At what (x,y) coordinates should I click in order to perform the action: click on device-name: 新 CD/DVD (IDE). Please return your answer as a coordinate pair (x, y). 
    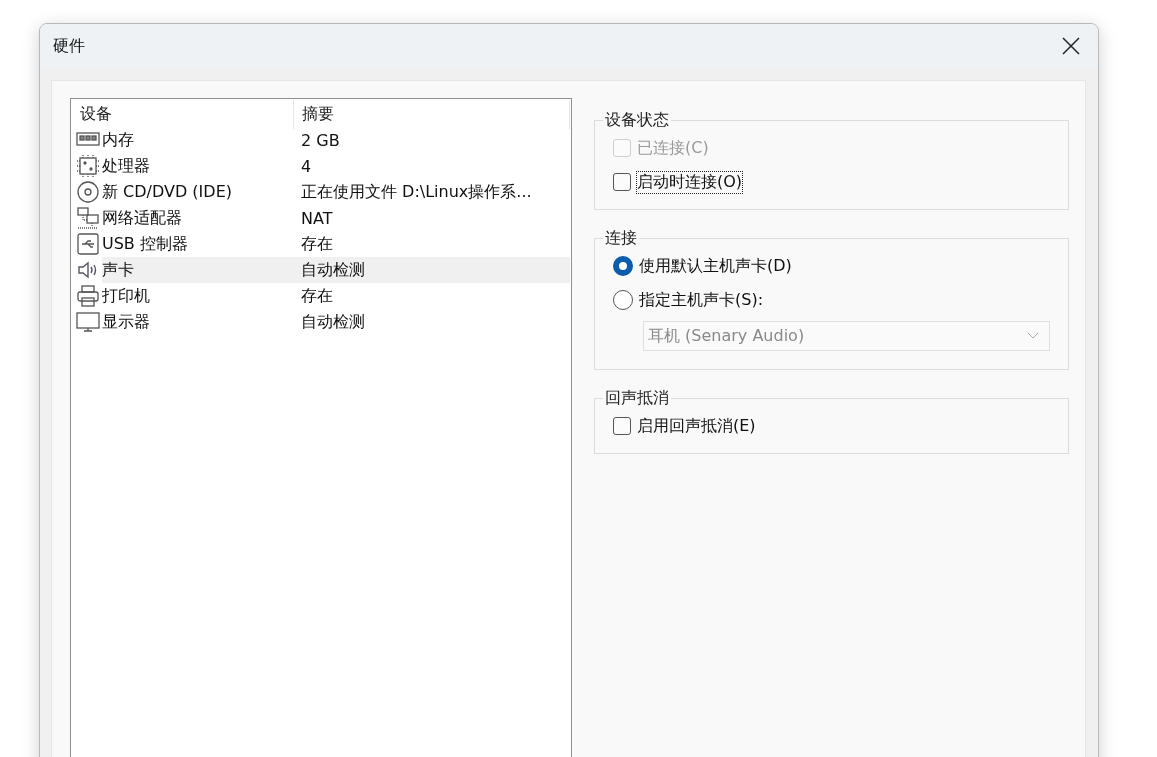
    Looking at the image, I should click on (167, 192).